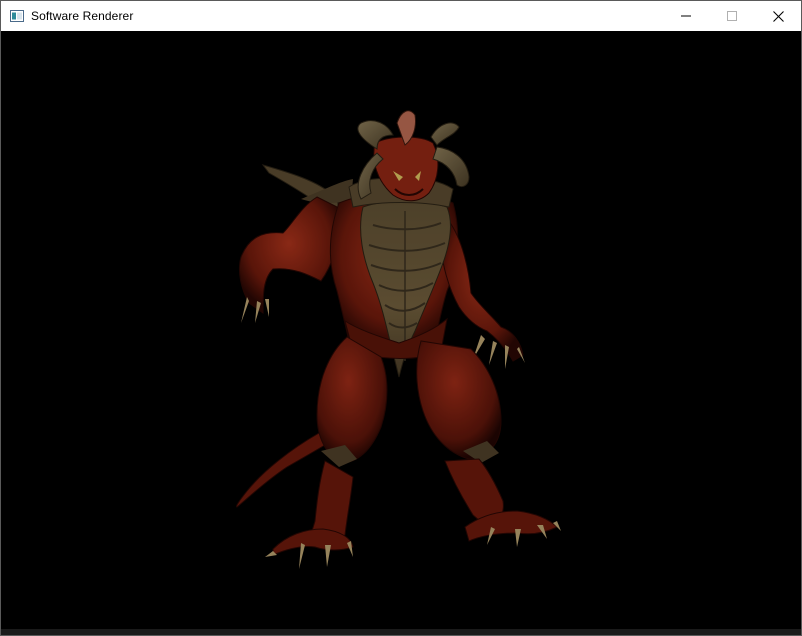 This screenshot has height=636, width=802. What do you see at coordinates (401, 632) in the screenshot?
I see `window-bottom-edge` at bounding box center [401, 632].